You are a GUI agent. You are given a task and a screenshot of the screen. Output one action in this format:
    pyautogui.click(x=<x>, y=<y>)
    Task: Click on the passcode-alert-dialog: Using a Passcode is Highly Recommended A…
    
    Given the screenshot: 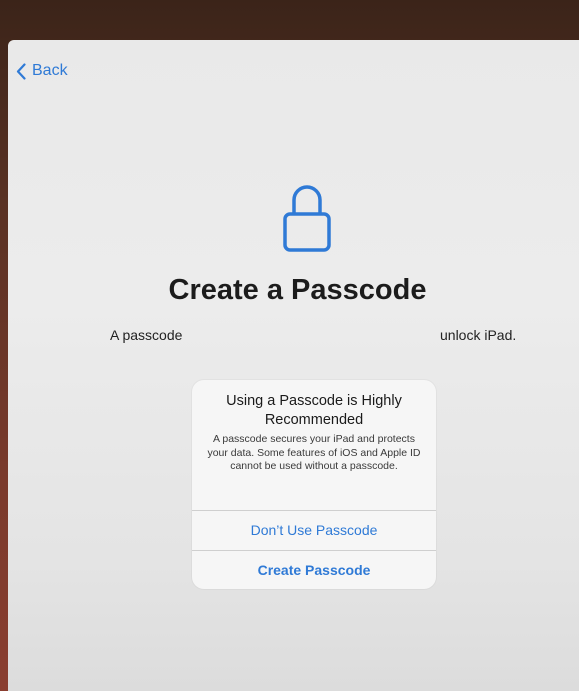 What is the action you would take?
    pyautogui.click(x=314, y=484)
    